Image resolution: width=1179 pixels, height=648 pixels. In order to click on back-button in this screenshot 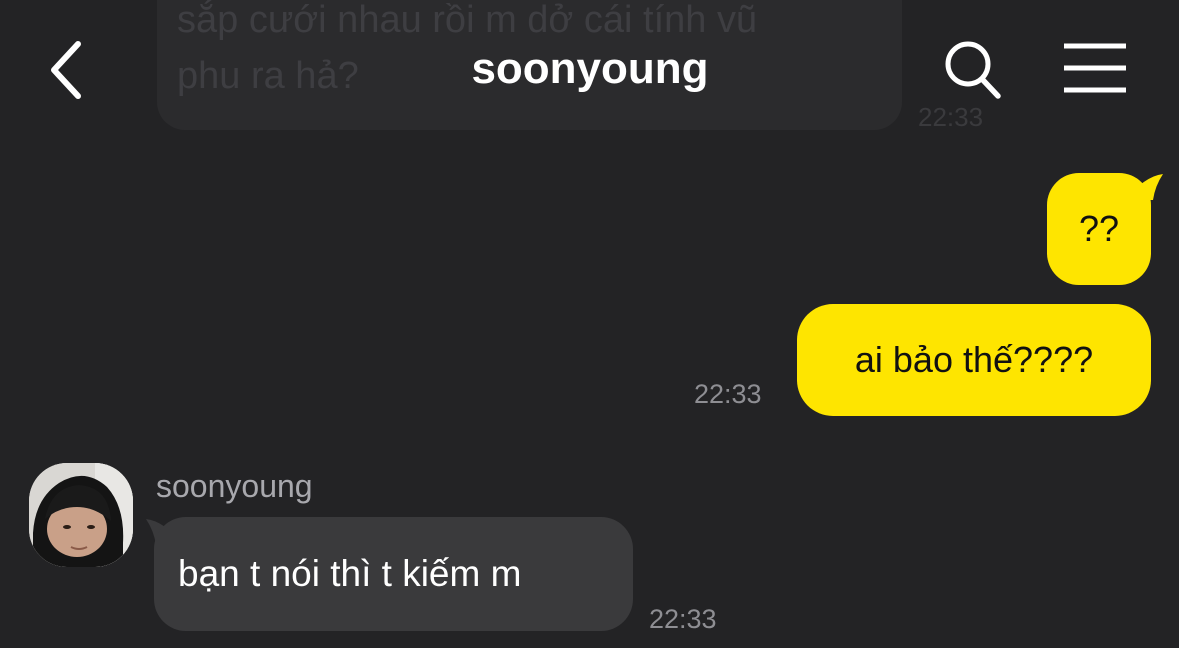, I will do `click(68, 70)`.